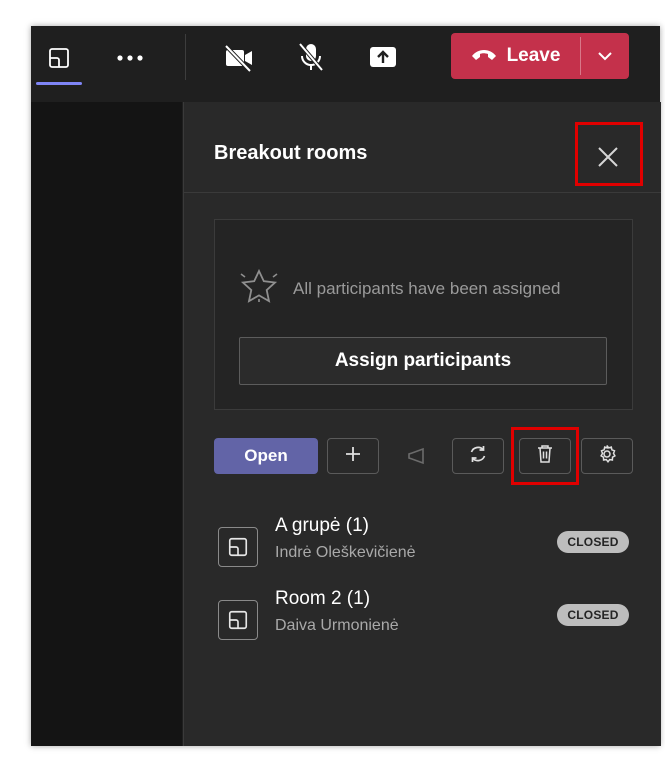 This screenshot has height=759, width=665. Describe the element at coordinates (311, 57) in the screenshot. I see `mic-off-icon` at that location.